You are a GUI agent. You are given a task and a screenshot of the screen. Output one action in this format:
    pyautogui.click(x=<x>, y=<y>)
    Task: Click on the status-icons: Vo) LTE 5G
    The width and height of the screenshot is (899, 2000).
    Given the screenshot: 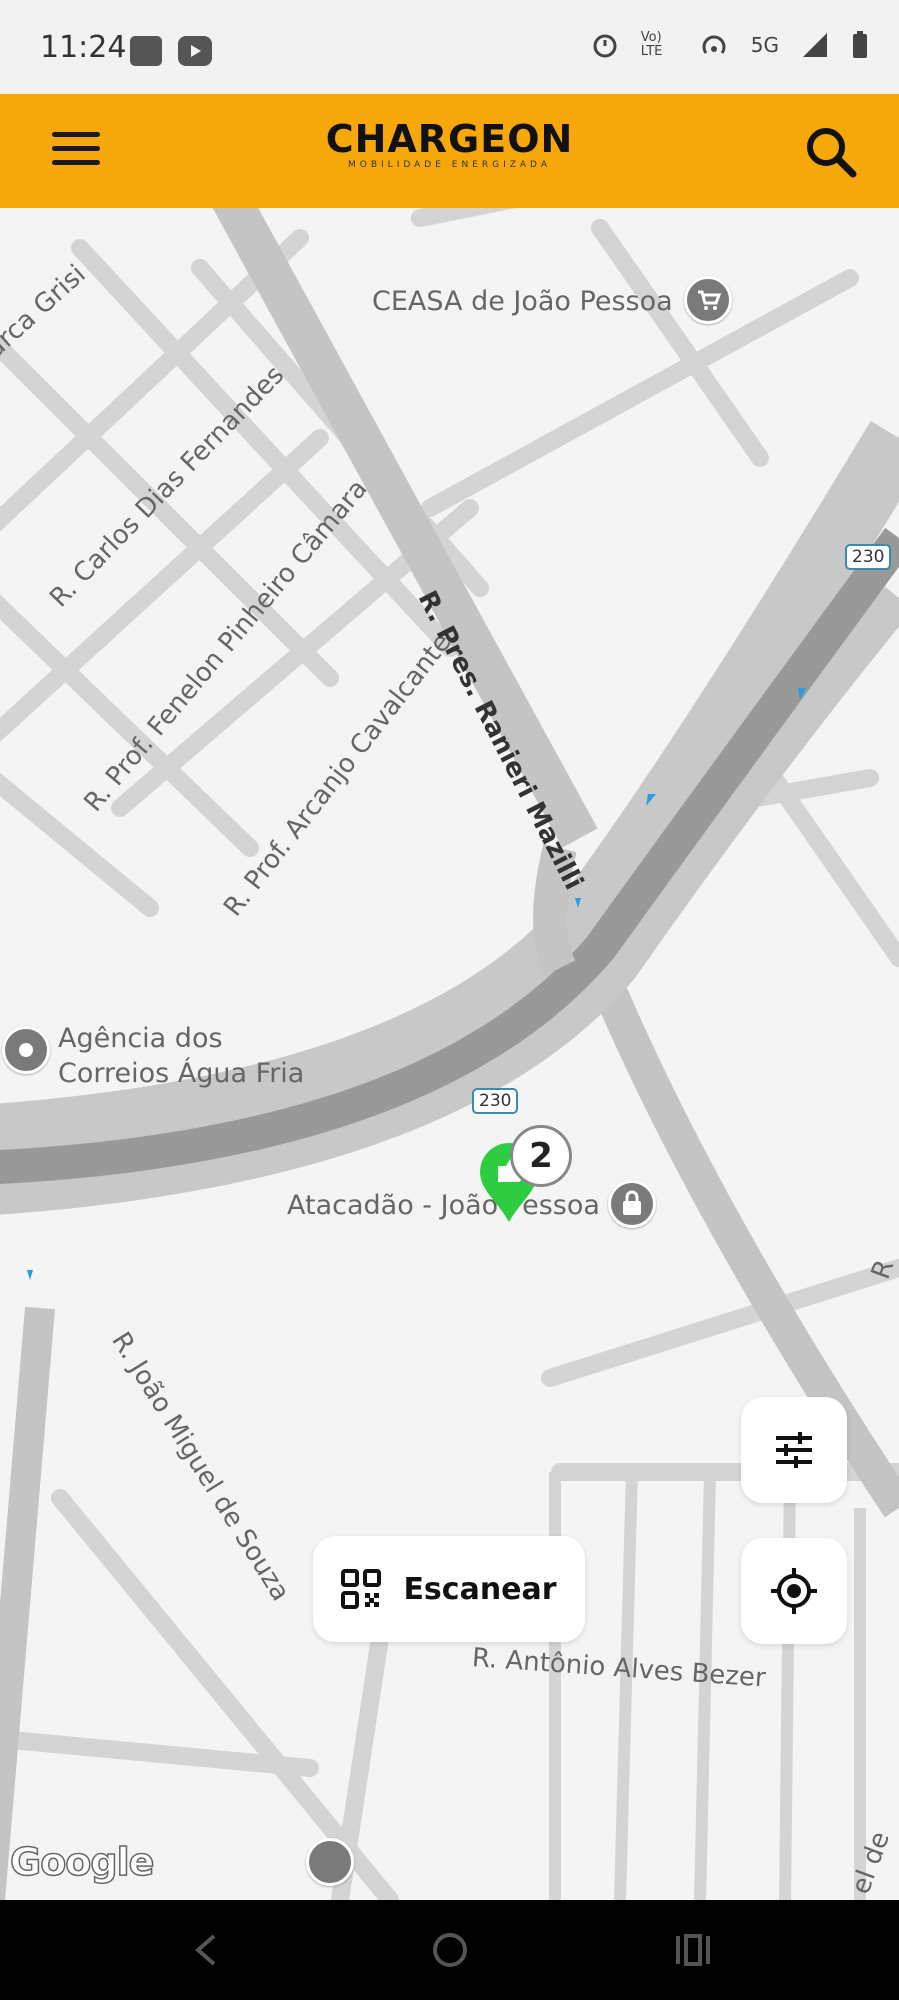 What is the action you would take?
    pyautogui.click(x=730, y=45)
    